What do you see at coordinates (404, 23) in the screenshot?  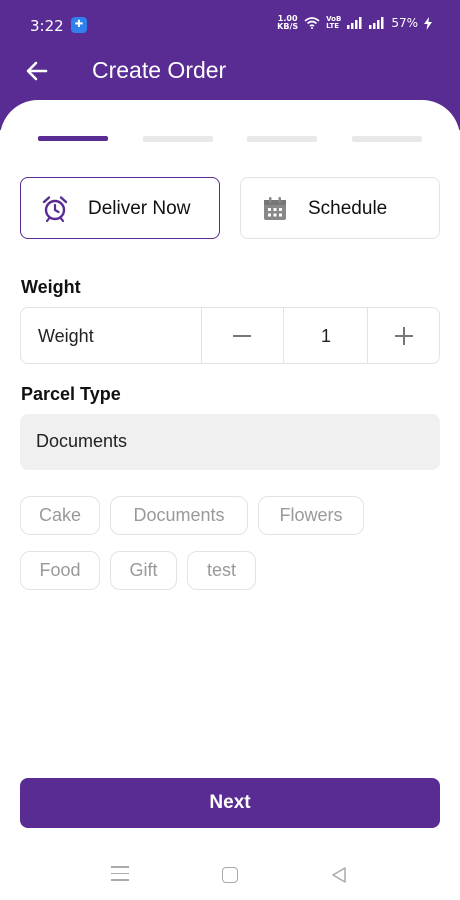 I see `battery-percent: 57%` at bounding box center [404, 23].